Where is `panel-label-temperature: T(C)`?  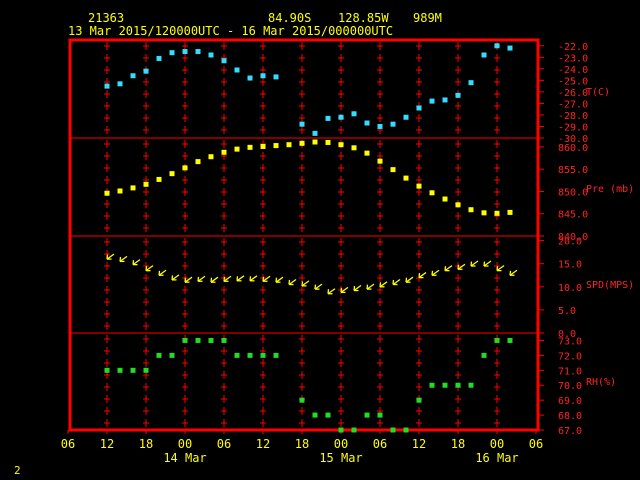
panel-label-temperature: T(C) is located at coordinates (598, 92).